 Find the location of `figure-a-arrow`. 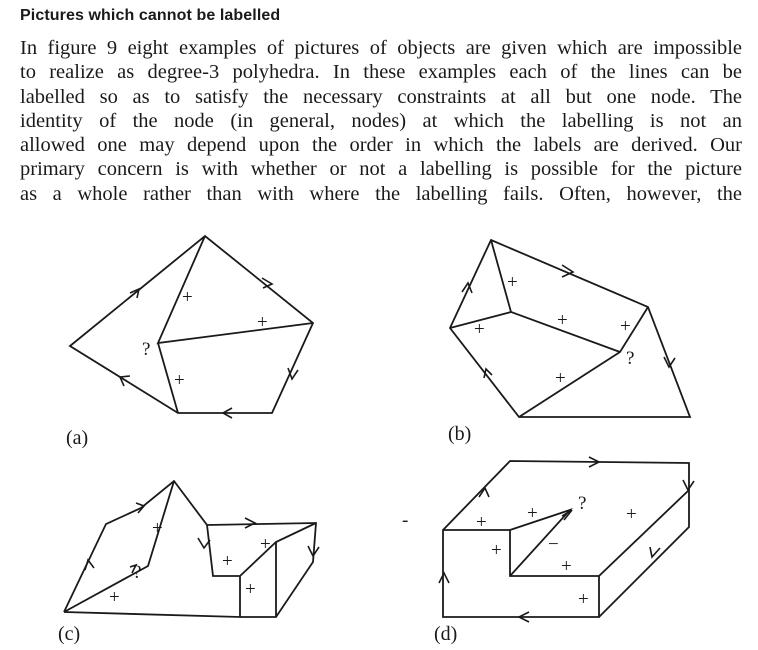

figure-a-arrow is located at coordinates (293, 374).